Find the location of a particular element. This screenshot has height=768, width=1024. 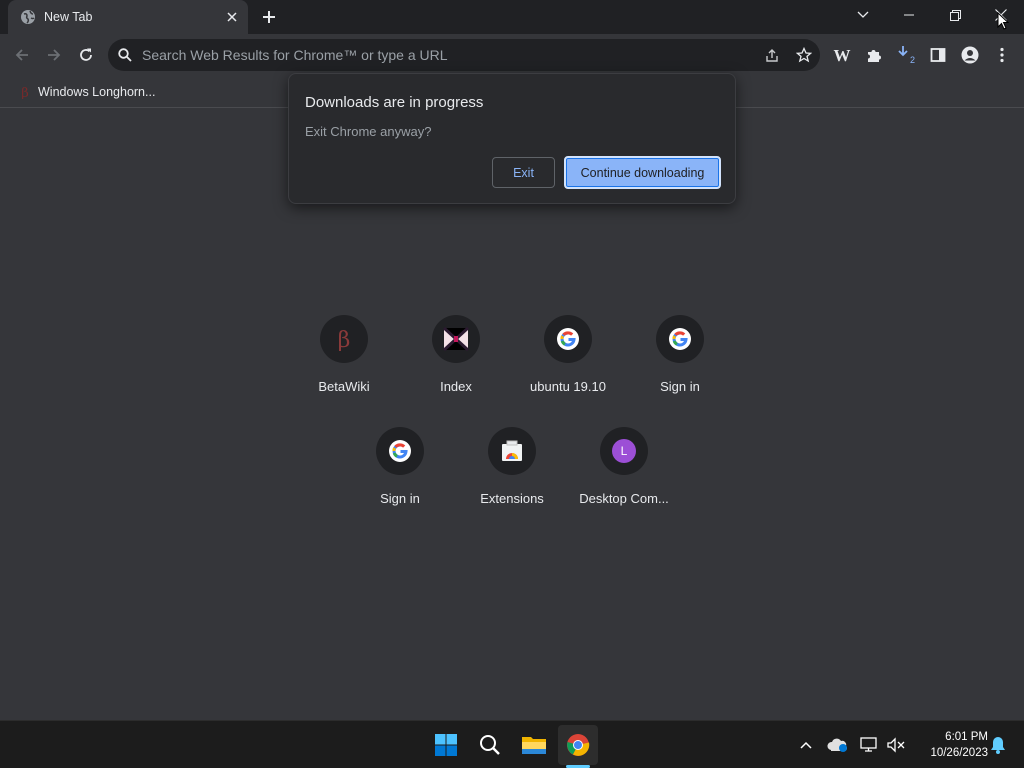

onedrive-icon is located at coordinates (838, 745).